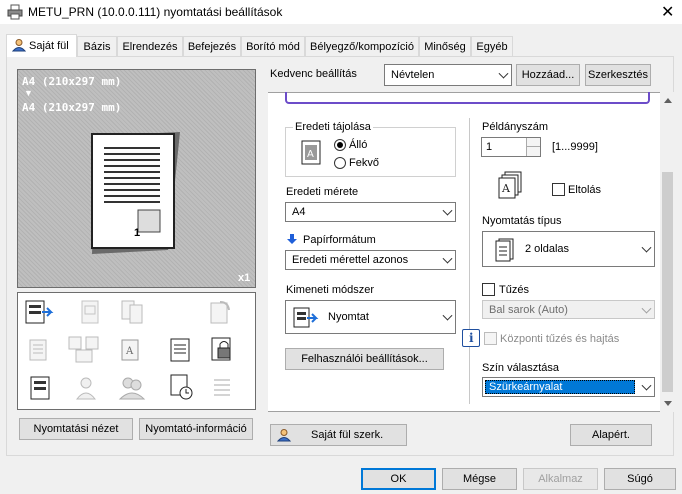 The width and height of the screenshot is (682, 494). Describe the element at coordinates (196, 429) in the screenshot. I see `printer-info-button: Nyomtató-információ` at that location.